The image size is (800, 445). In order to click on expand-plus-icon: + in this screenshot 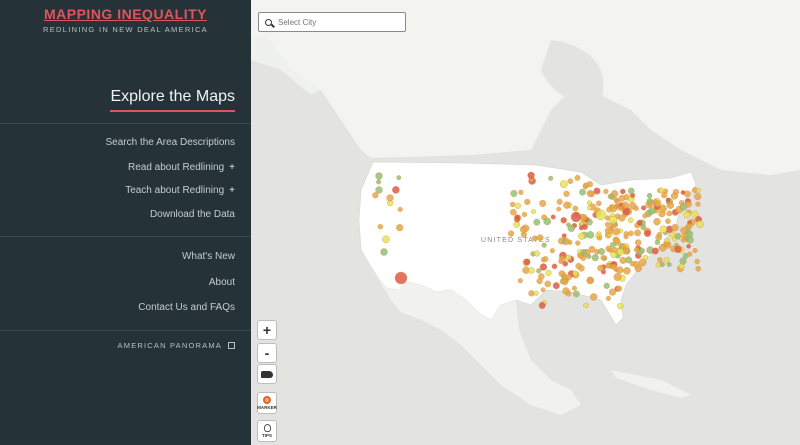, I will do `click(232, 190)`.